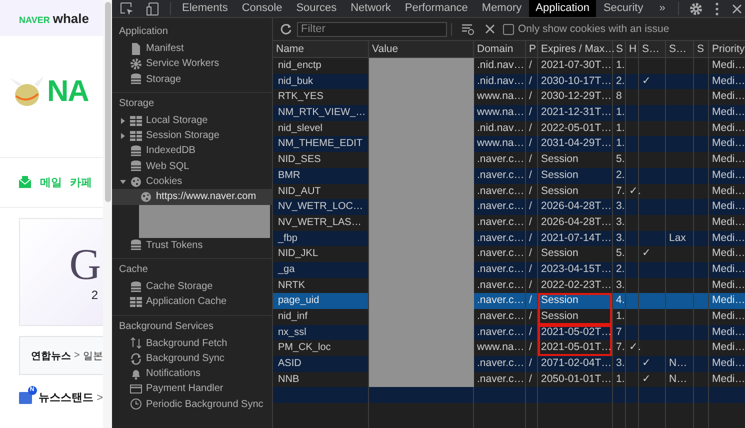 This screenshot has height=428, width=745. Describe the element at coordinates (192, 166) in the screenshot. I see `sidebar-item: Web SQL` at that location.